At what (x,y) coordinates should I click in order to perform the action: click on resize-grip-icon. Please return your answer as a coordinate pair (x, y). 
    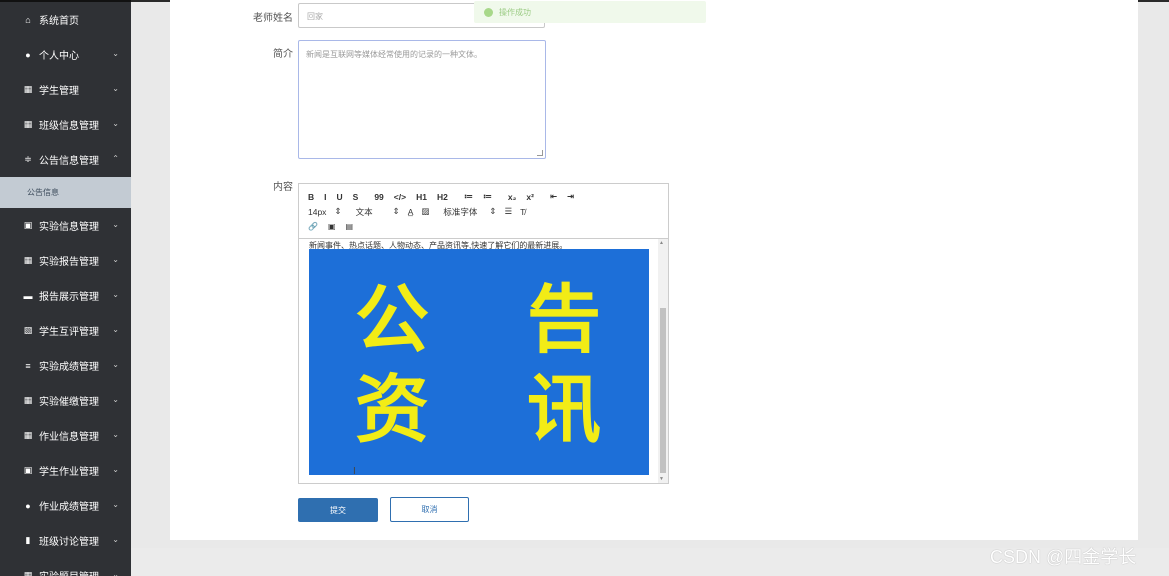
    Looking at the image, I should click on (540, 153).